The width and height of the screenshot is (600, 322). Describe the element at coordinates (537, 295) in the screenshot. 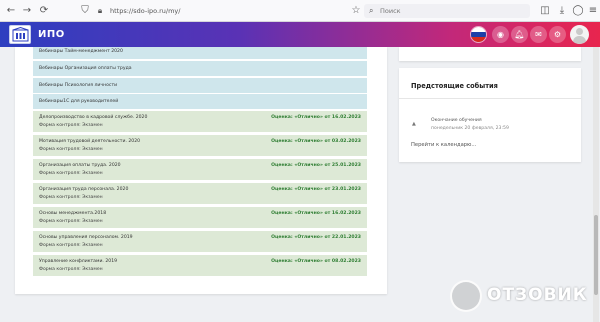

I see `watermark-text: ОТЗОВИК` at that location.